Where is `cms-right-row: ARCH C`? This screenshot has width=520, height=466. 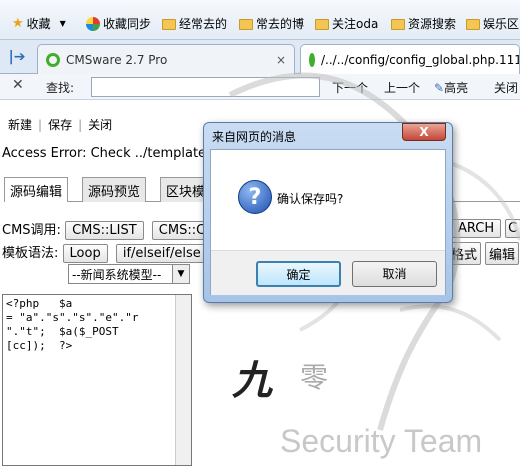
cms-right-row: ARCH C is located at coordinates (485, 228).